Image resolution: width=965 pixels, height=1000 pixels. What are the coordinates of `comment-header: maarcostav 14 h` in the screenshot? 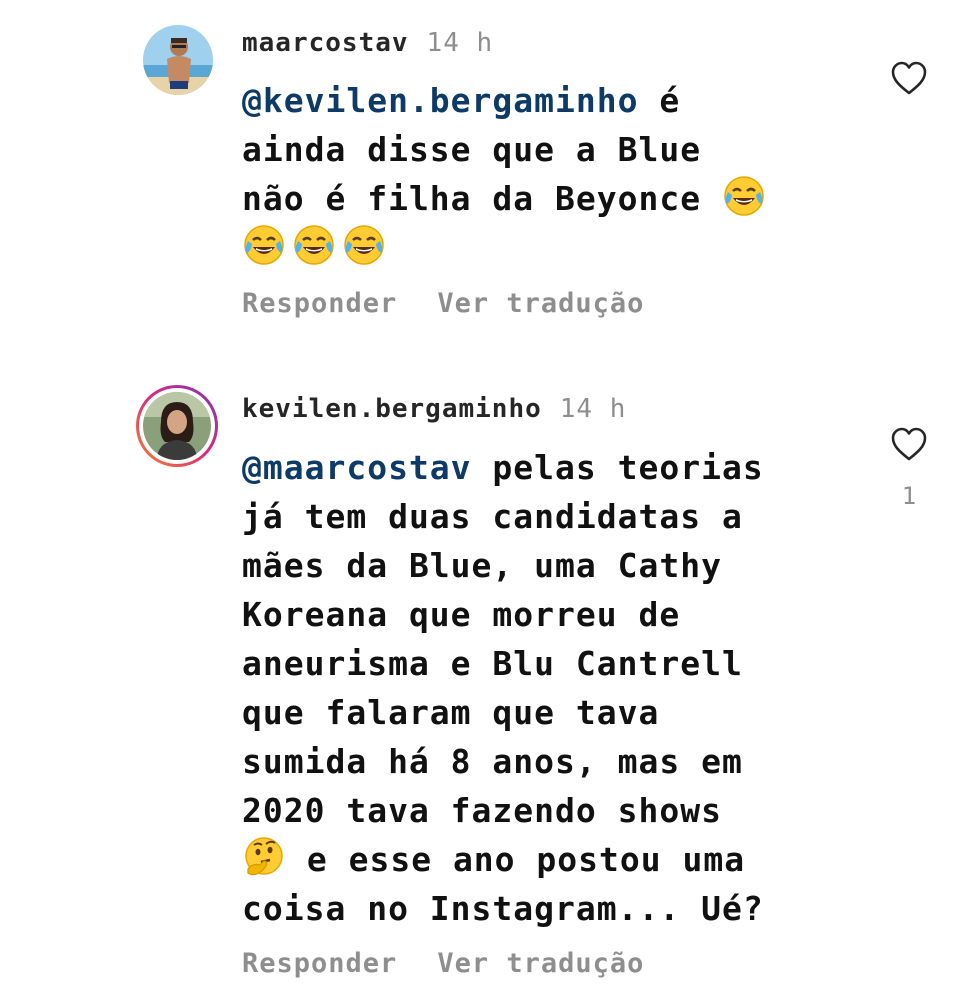 It's located at (367, 43).